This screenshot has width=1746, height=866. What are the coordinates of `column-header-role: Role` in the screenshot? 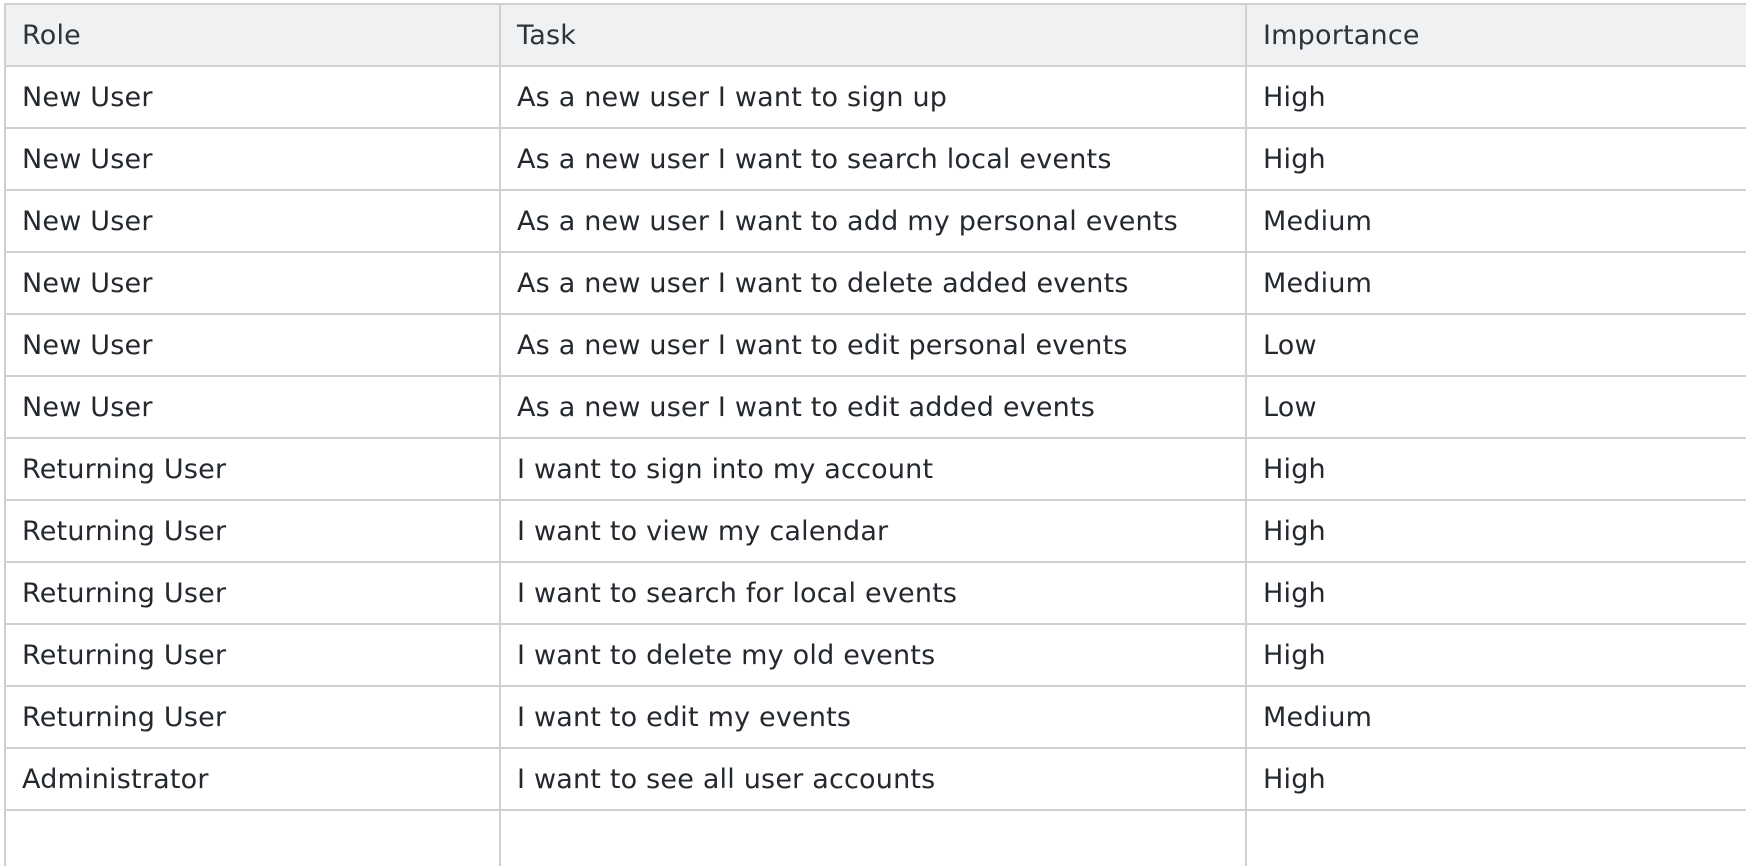 It's located at (252, 35).